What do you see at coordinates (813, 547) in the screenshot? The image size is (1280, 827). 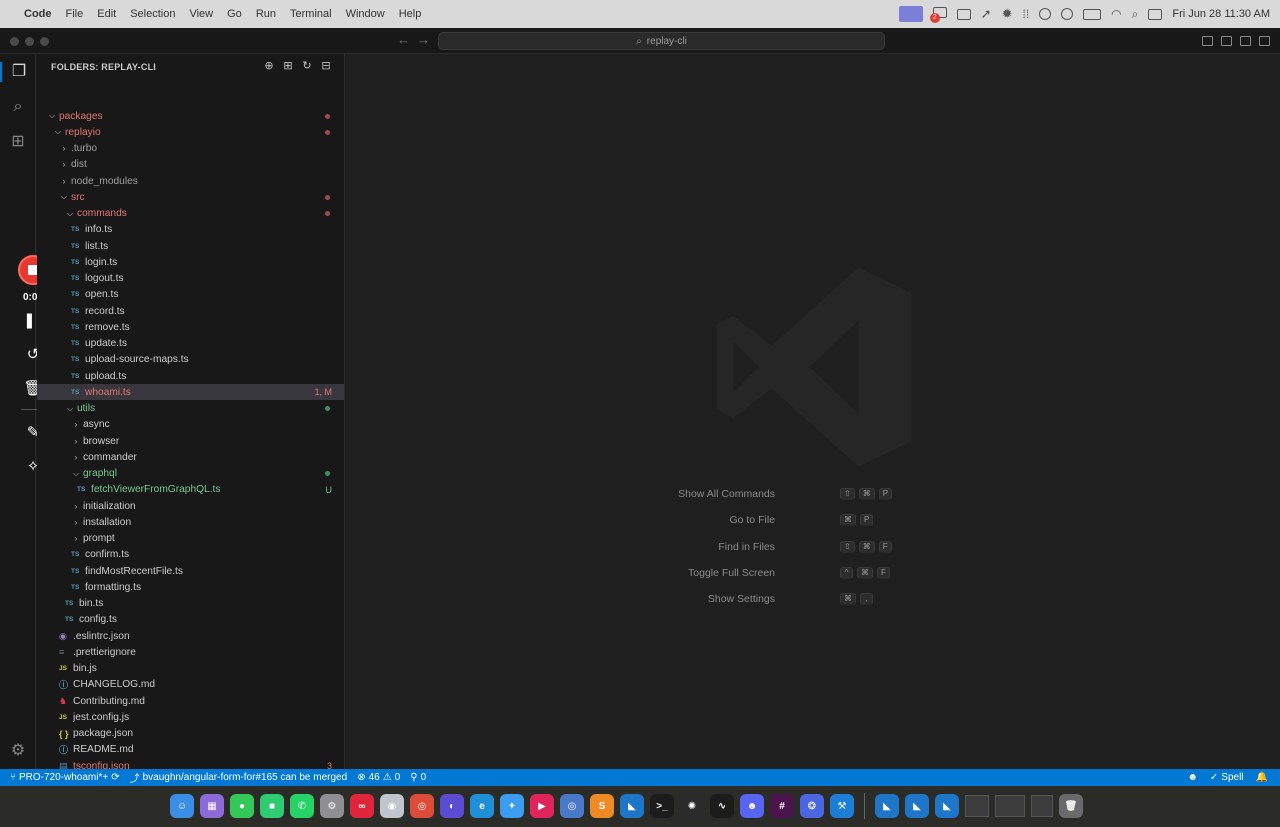 I see `shortcut-hint: Find in Files ⇧ ⌘ F` at bounding box center [813, 547].